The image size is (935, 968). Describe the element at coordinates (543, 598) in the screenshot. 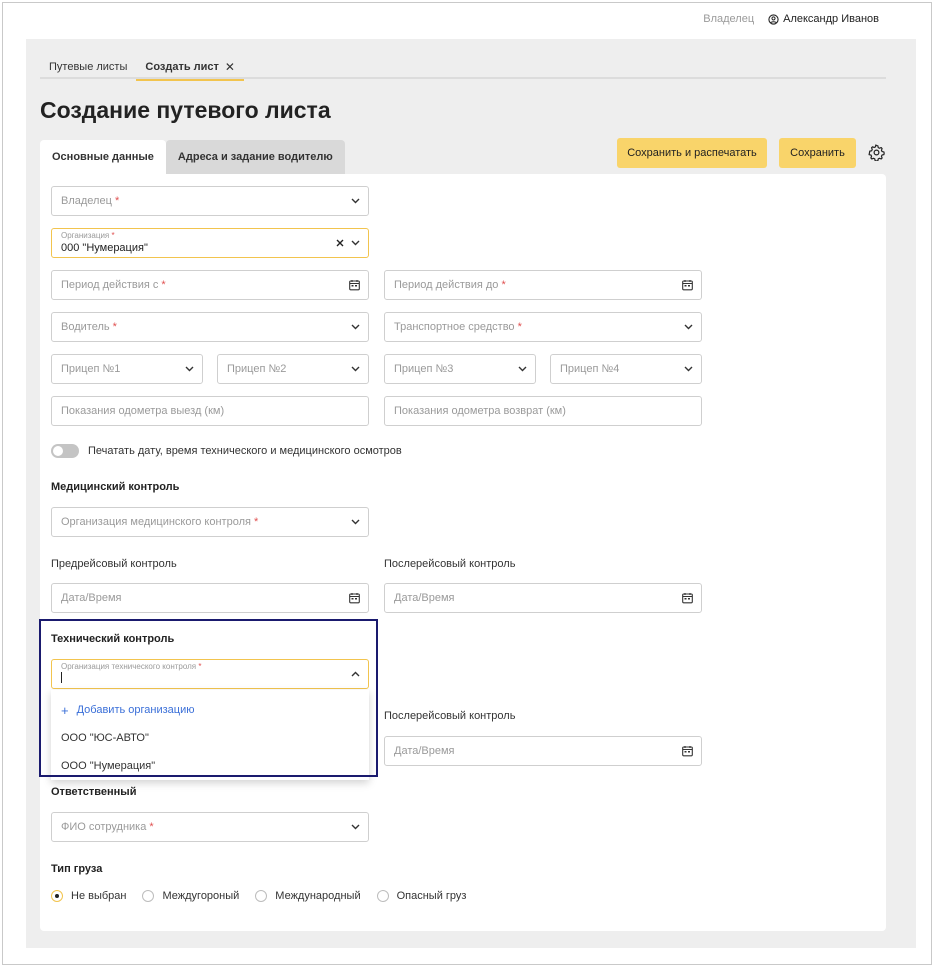

I see `medical-post-datetime: Дата/Время` at that location.